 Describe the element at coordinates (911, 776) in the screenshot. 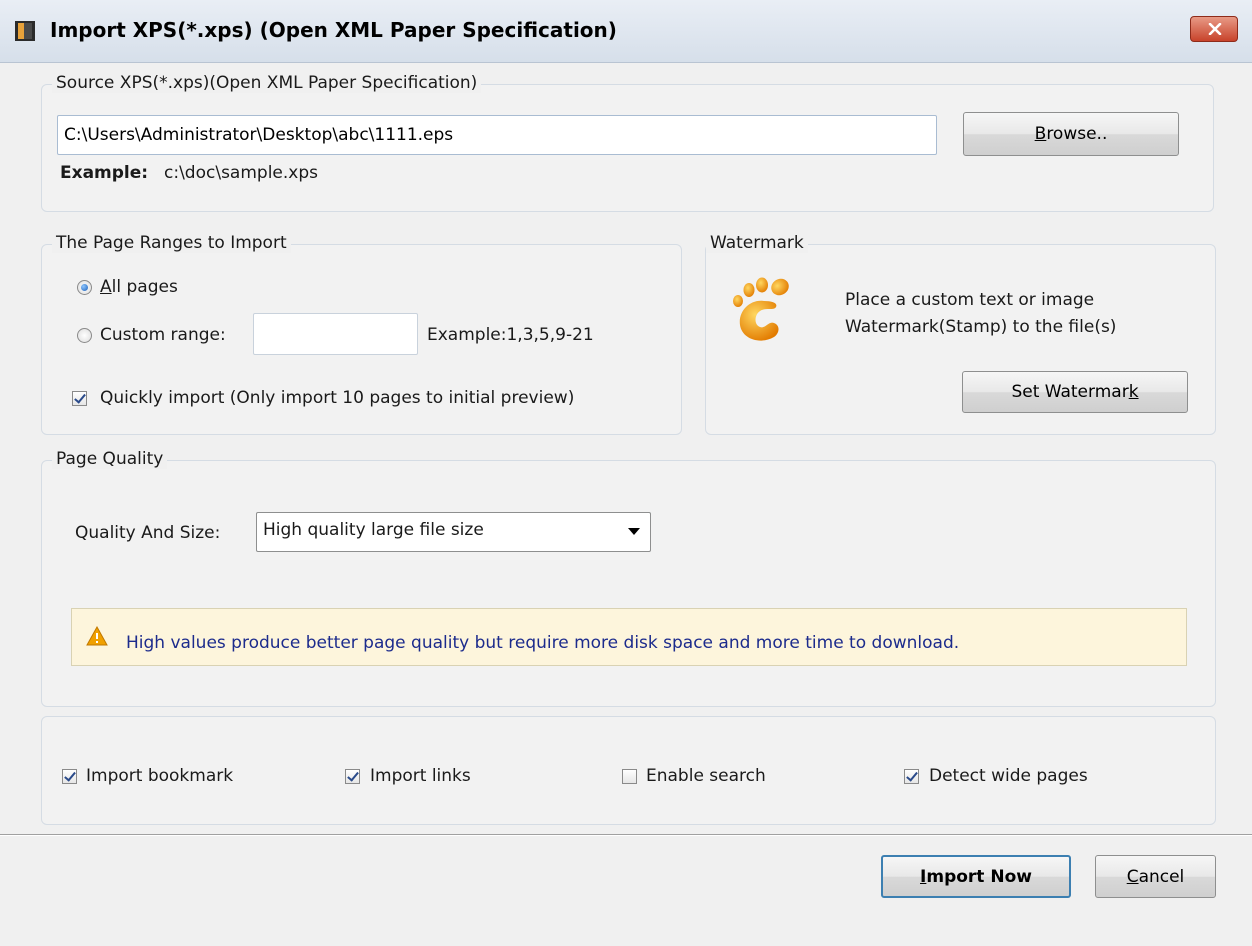

I see `detect-wide-pages-checkbox` at that location.